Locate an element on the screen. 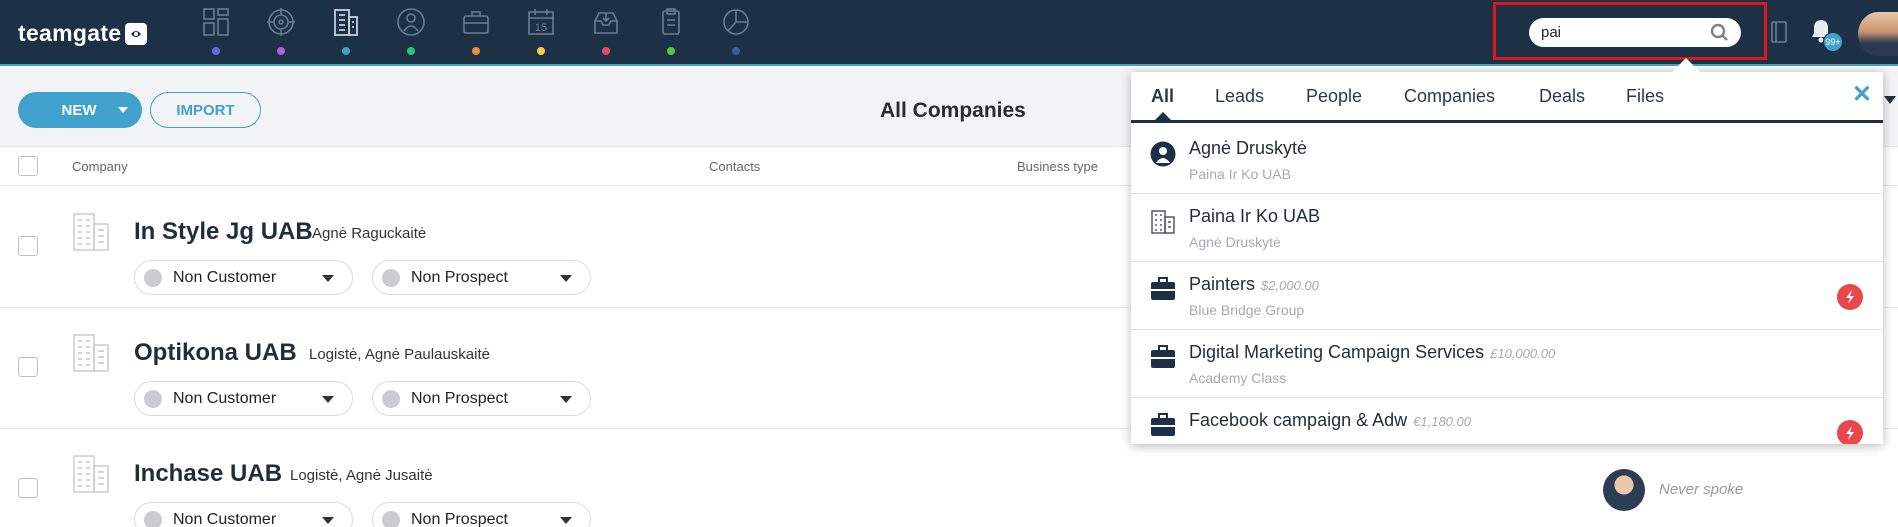 This screenshot has height=527, width=1898. people-icon is located at coordinates (410, 22).